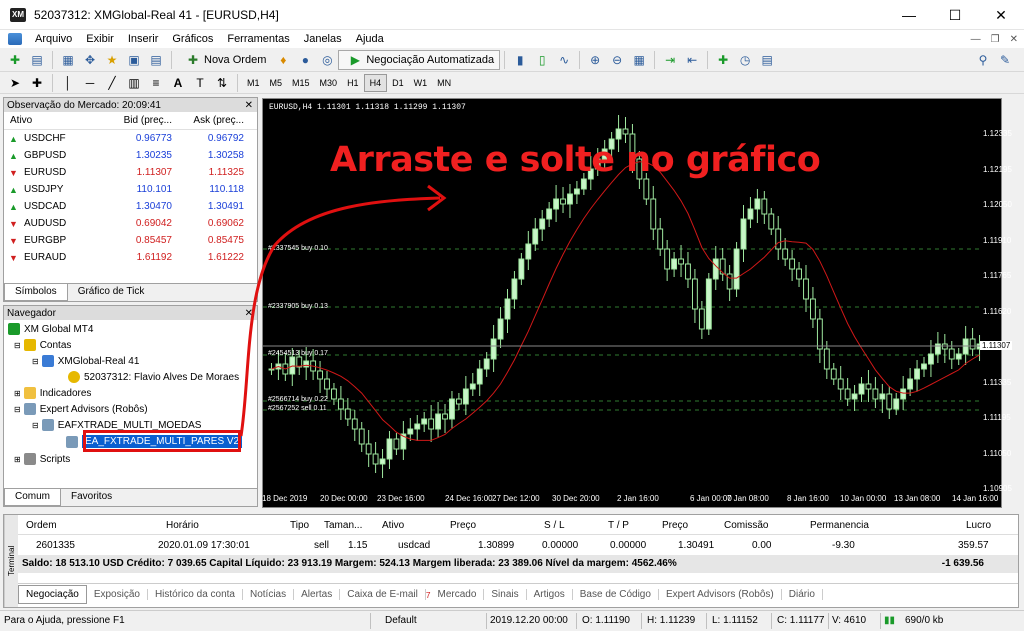 This screenshot has height=631, width=1024. Describe the element at coordinates (112, 60) in the screenshot. I see `navigator-icon: ★` at that location.